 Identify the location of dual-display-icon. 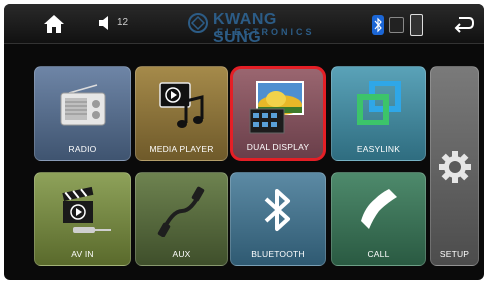
(276, 107).